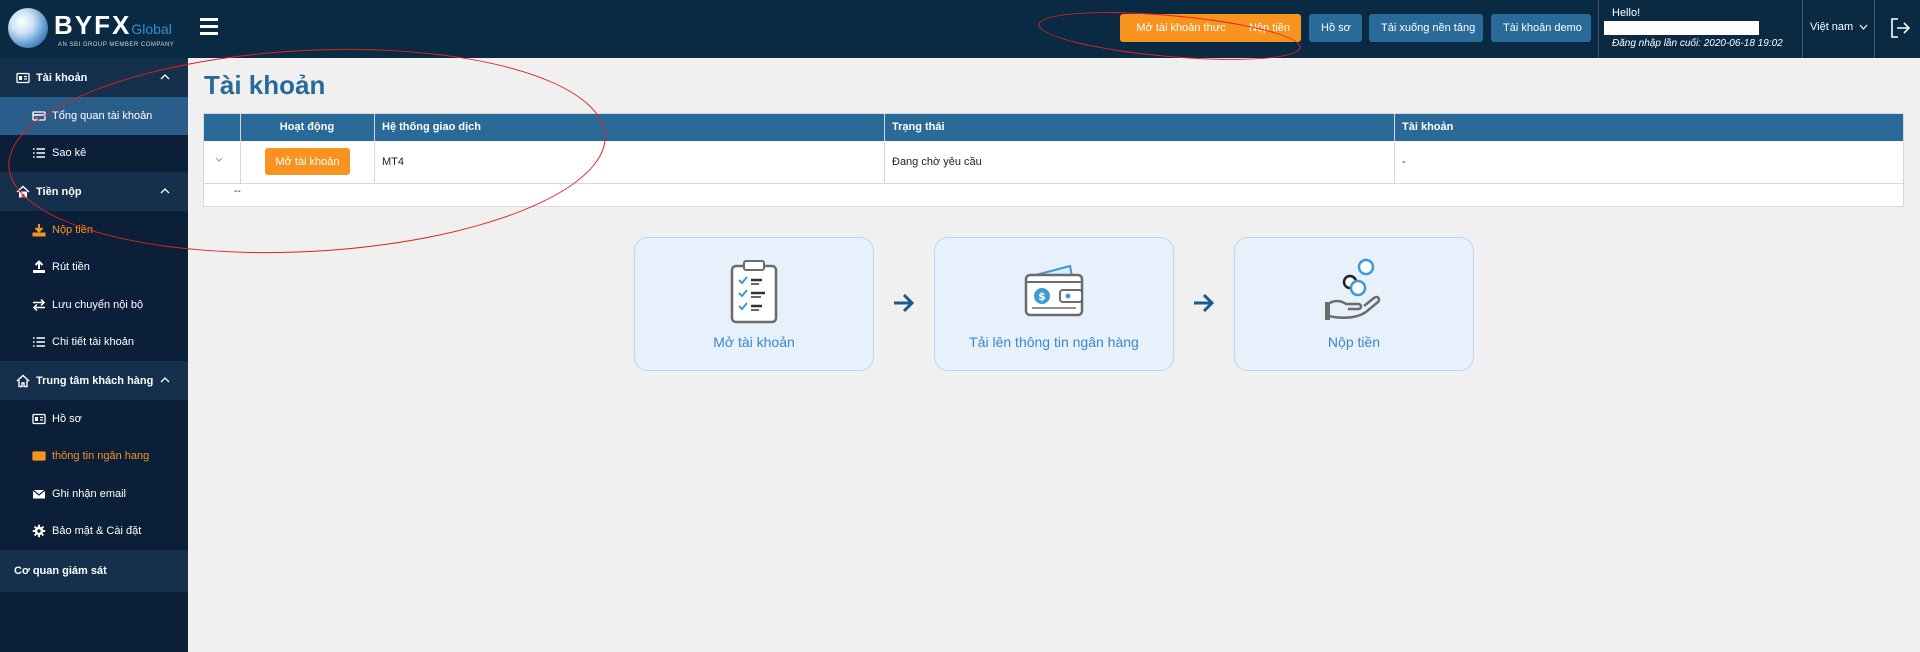 This screenshot has height=652, width=1920. What do you see at coordinates (165, 380) in the screenshot?
I see `chevron-up-icon` at bounding box center [165, 380].